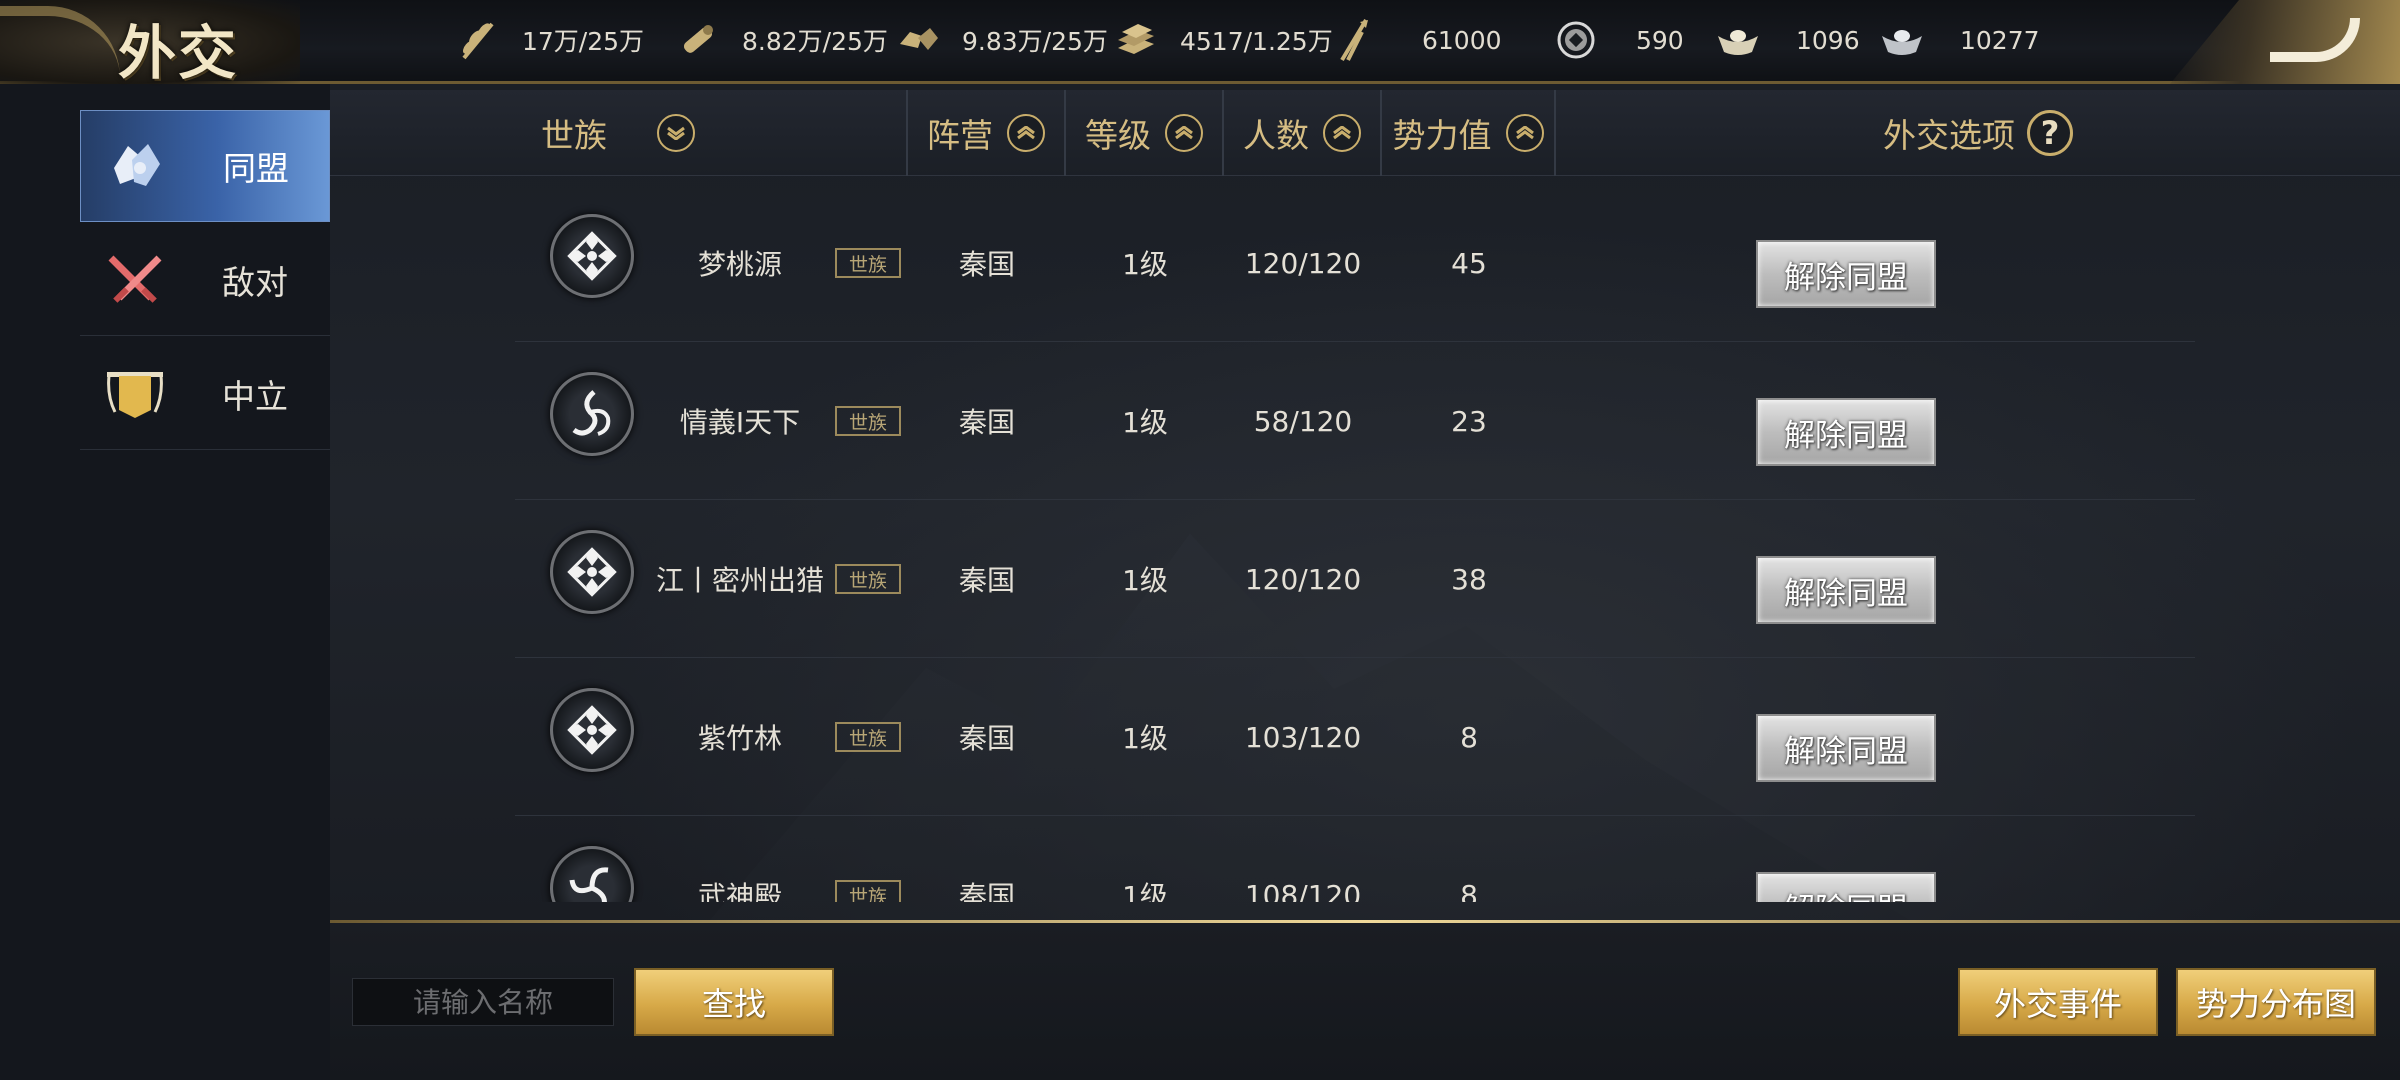 The height and width of the screenshot is (1080, 2400). I want to click on column-power: 势力值, so click(1469, 133).